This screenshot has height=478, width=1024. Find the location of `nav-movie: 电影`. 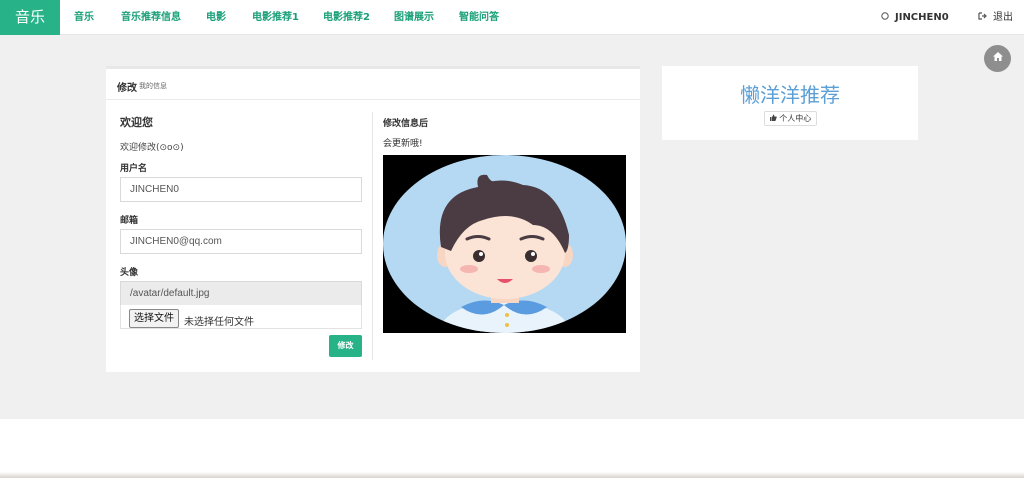

nav-movie: 电影 is located at coordinates (216, 17).